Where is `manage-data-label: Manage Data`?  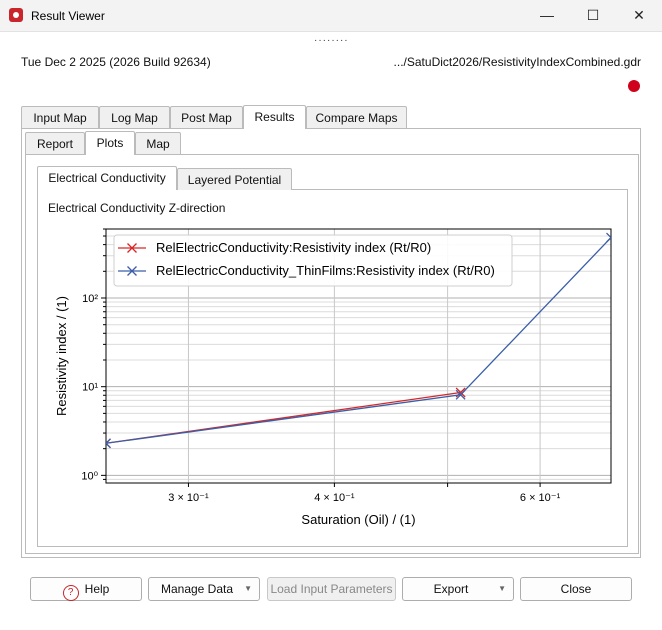
manage-data-label: Manage Data is located at coordinates (197, 589).